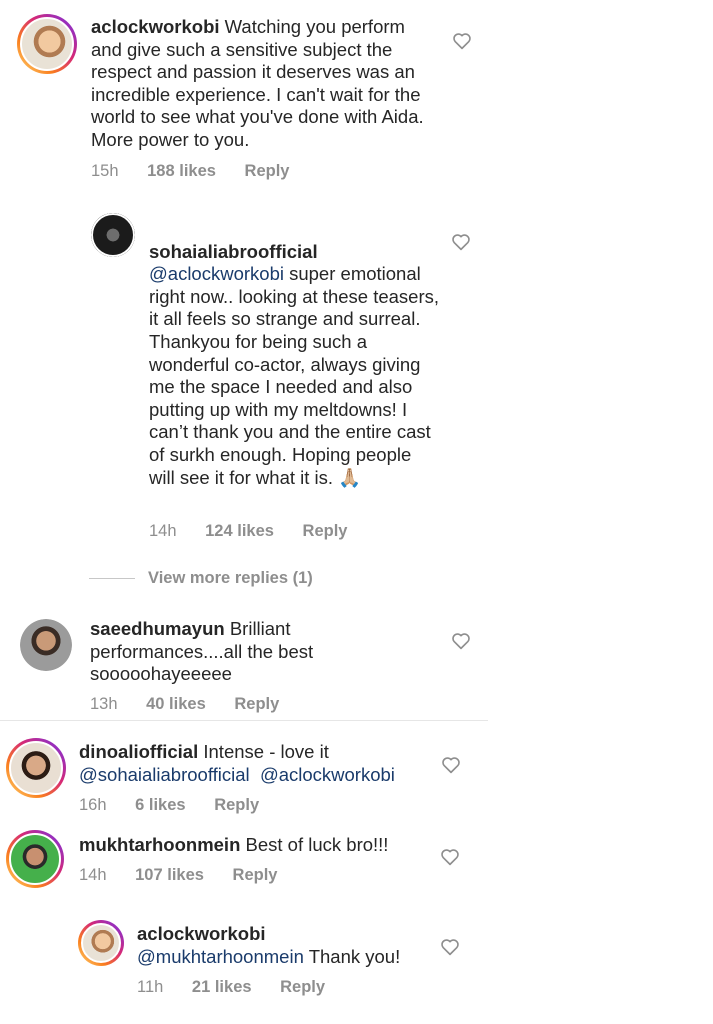 The width and height of the screenshot is (713, 1024). I want to click on comment-body: Intense - love it, so click(266, 751).